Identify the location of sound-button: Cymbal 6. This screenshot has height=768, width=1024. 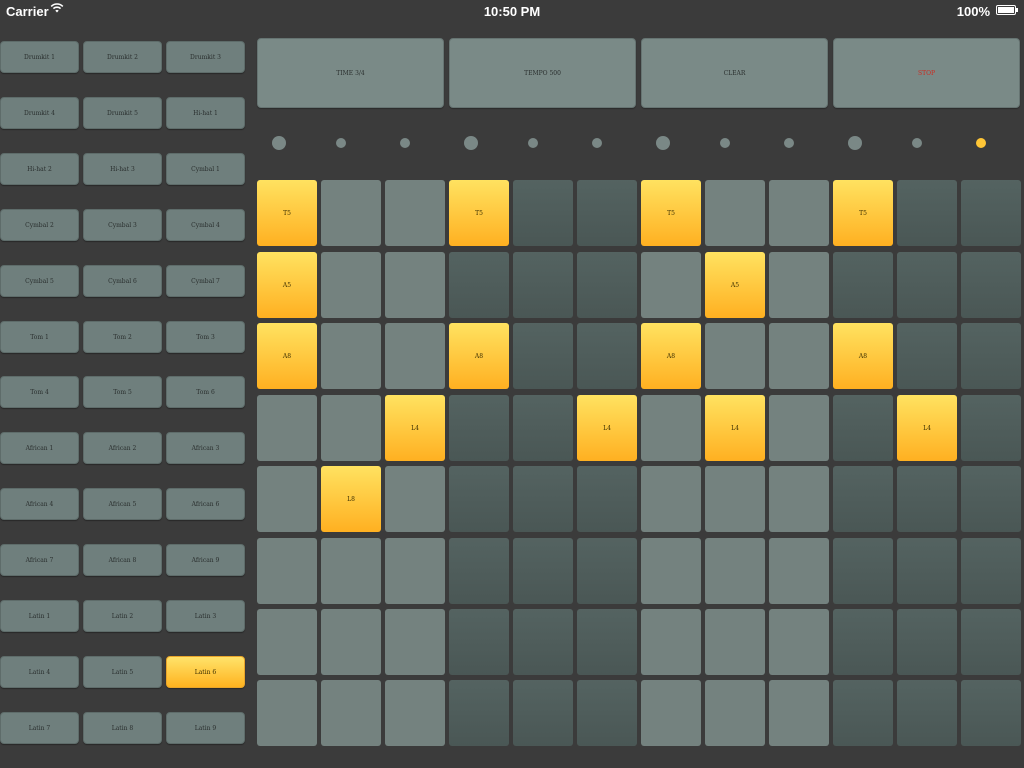
(122, 281).